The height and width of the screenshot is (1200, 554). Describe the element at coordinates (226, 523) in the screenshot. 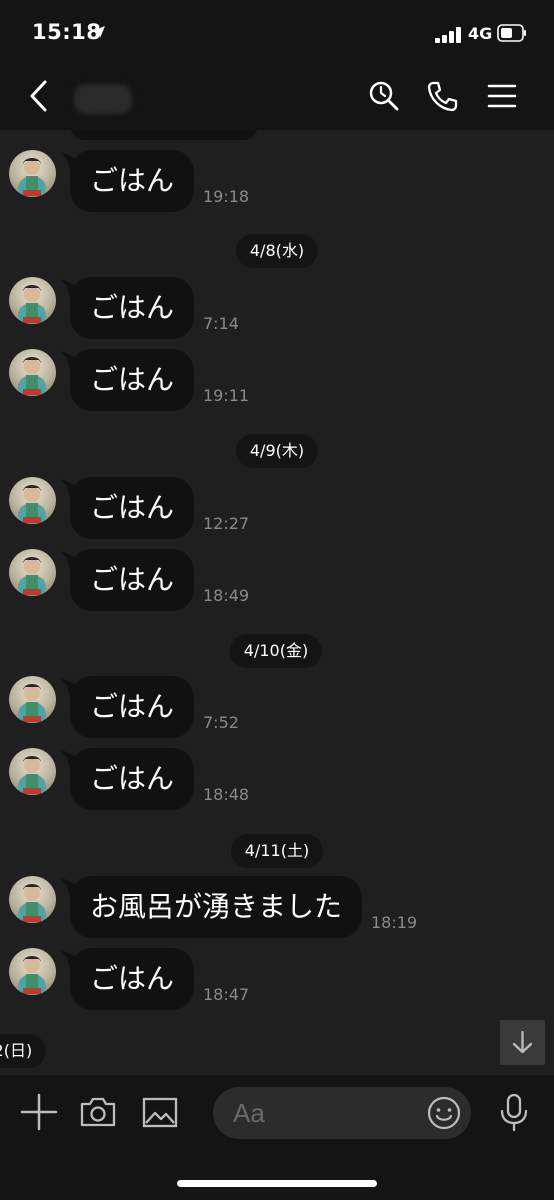

I see `message-timestamp: 12:27` at that location.